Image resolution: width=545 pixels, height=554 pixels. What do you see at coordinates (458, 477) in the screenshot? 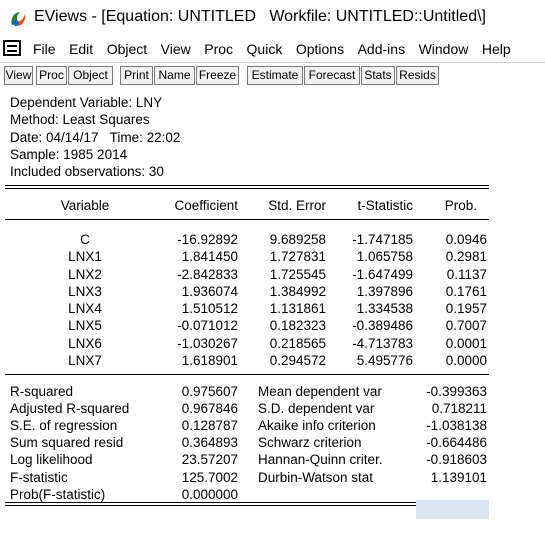
I see `stat-value: 1.139101` at bounding box center [458, 477].